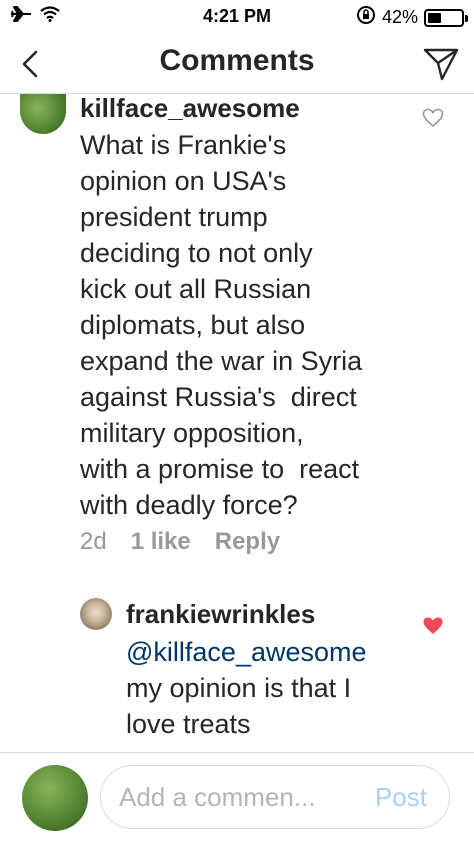 The width and height of the screenshot is (474, 841). What do you see at coordinates (221, 361) in the screenshot?
I see `comment-text-line: expand the war in Syria` at bounding box center [221, 361].